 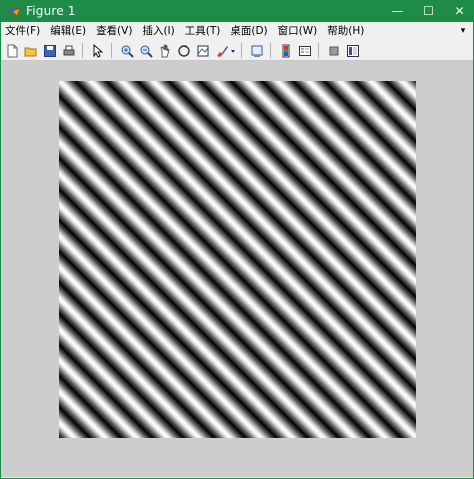 I want to click on insert-colorbar-icon, so click(x=286, y=51).